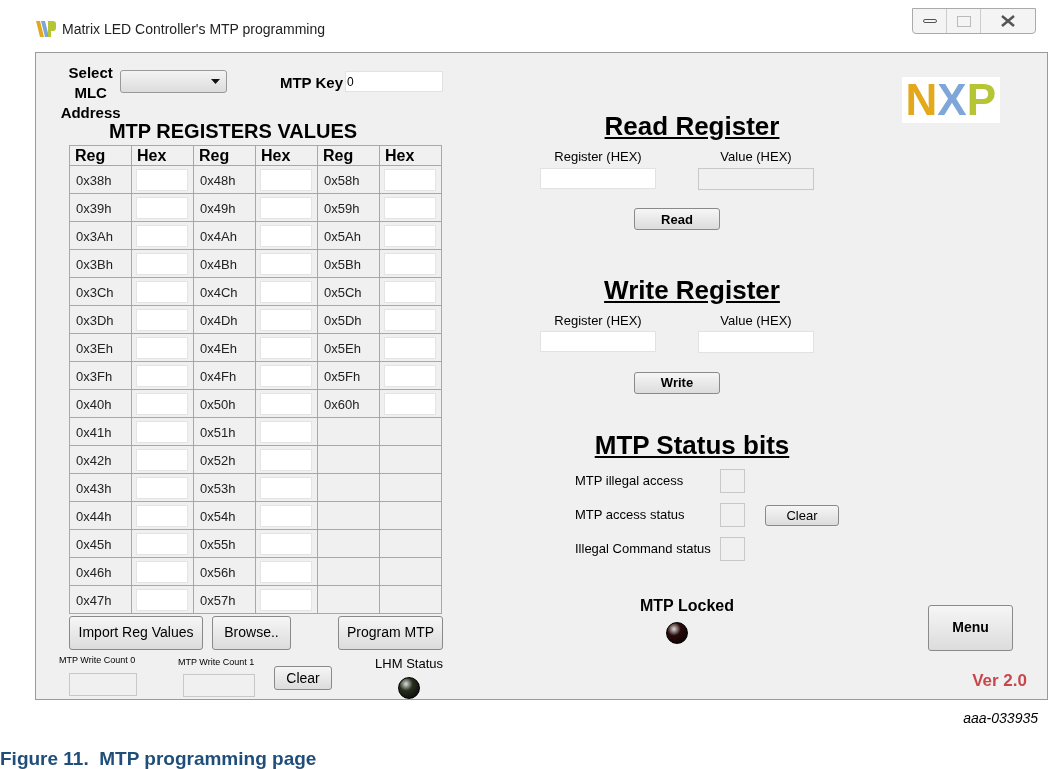 This screenshot has width=1064, height=769. Describe the element at coordinates (94, 572) in the screenshot. I see `register-label: 0x46h` at that location.